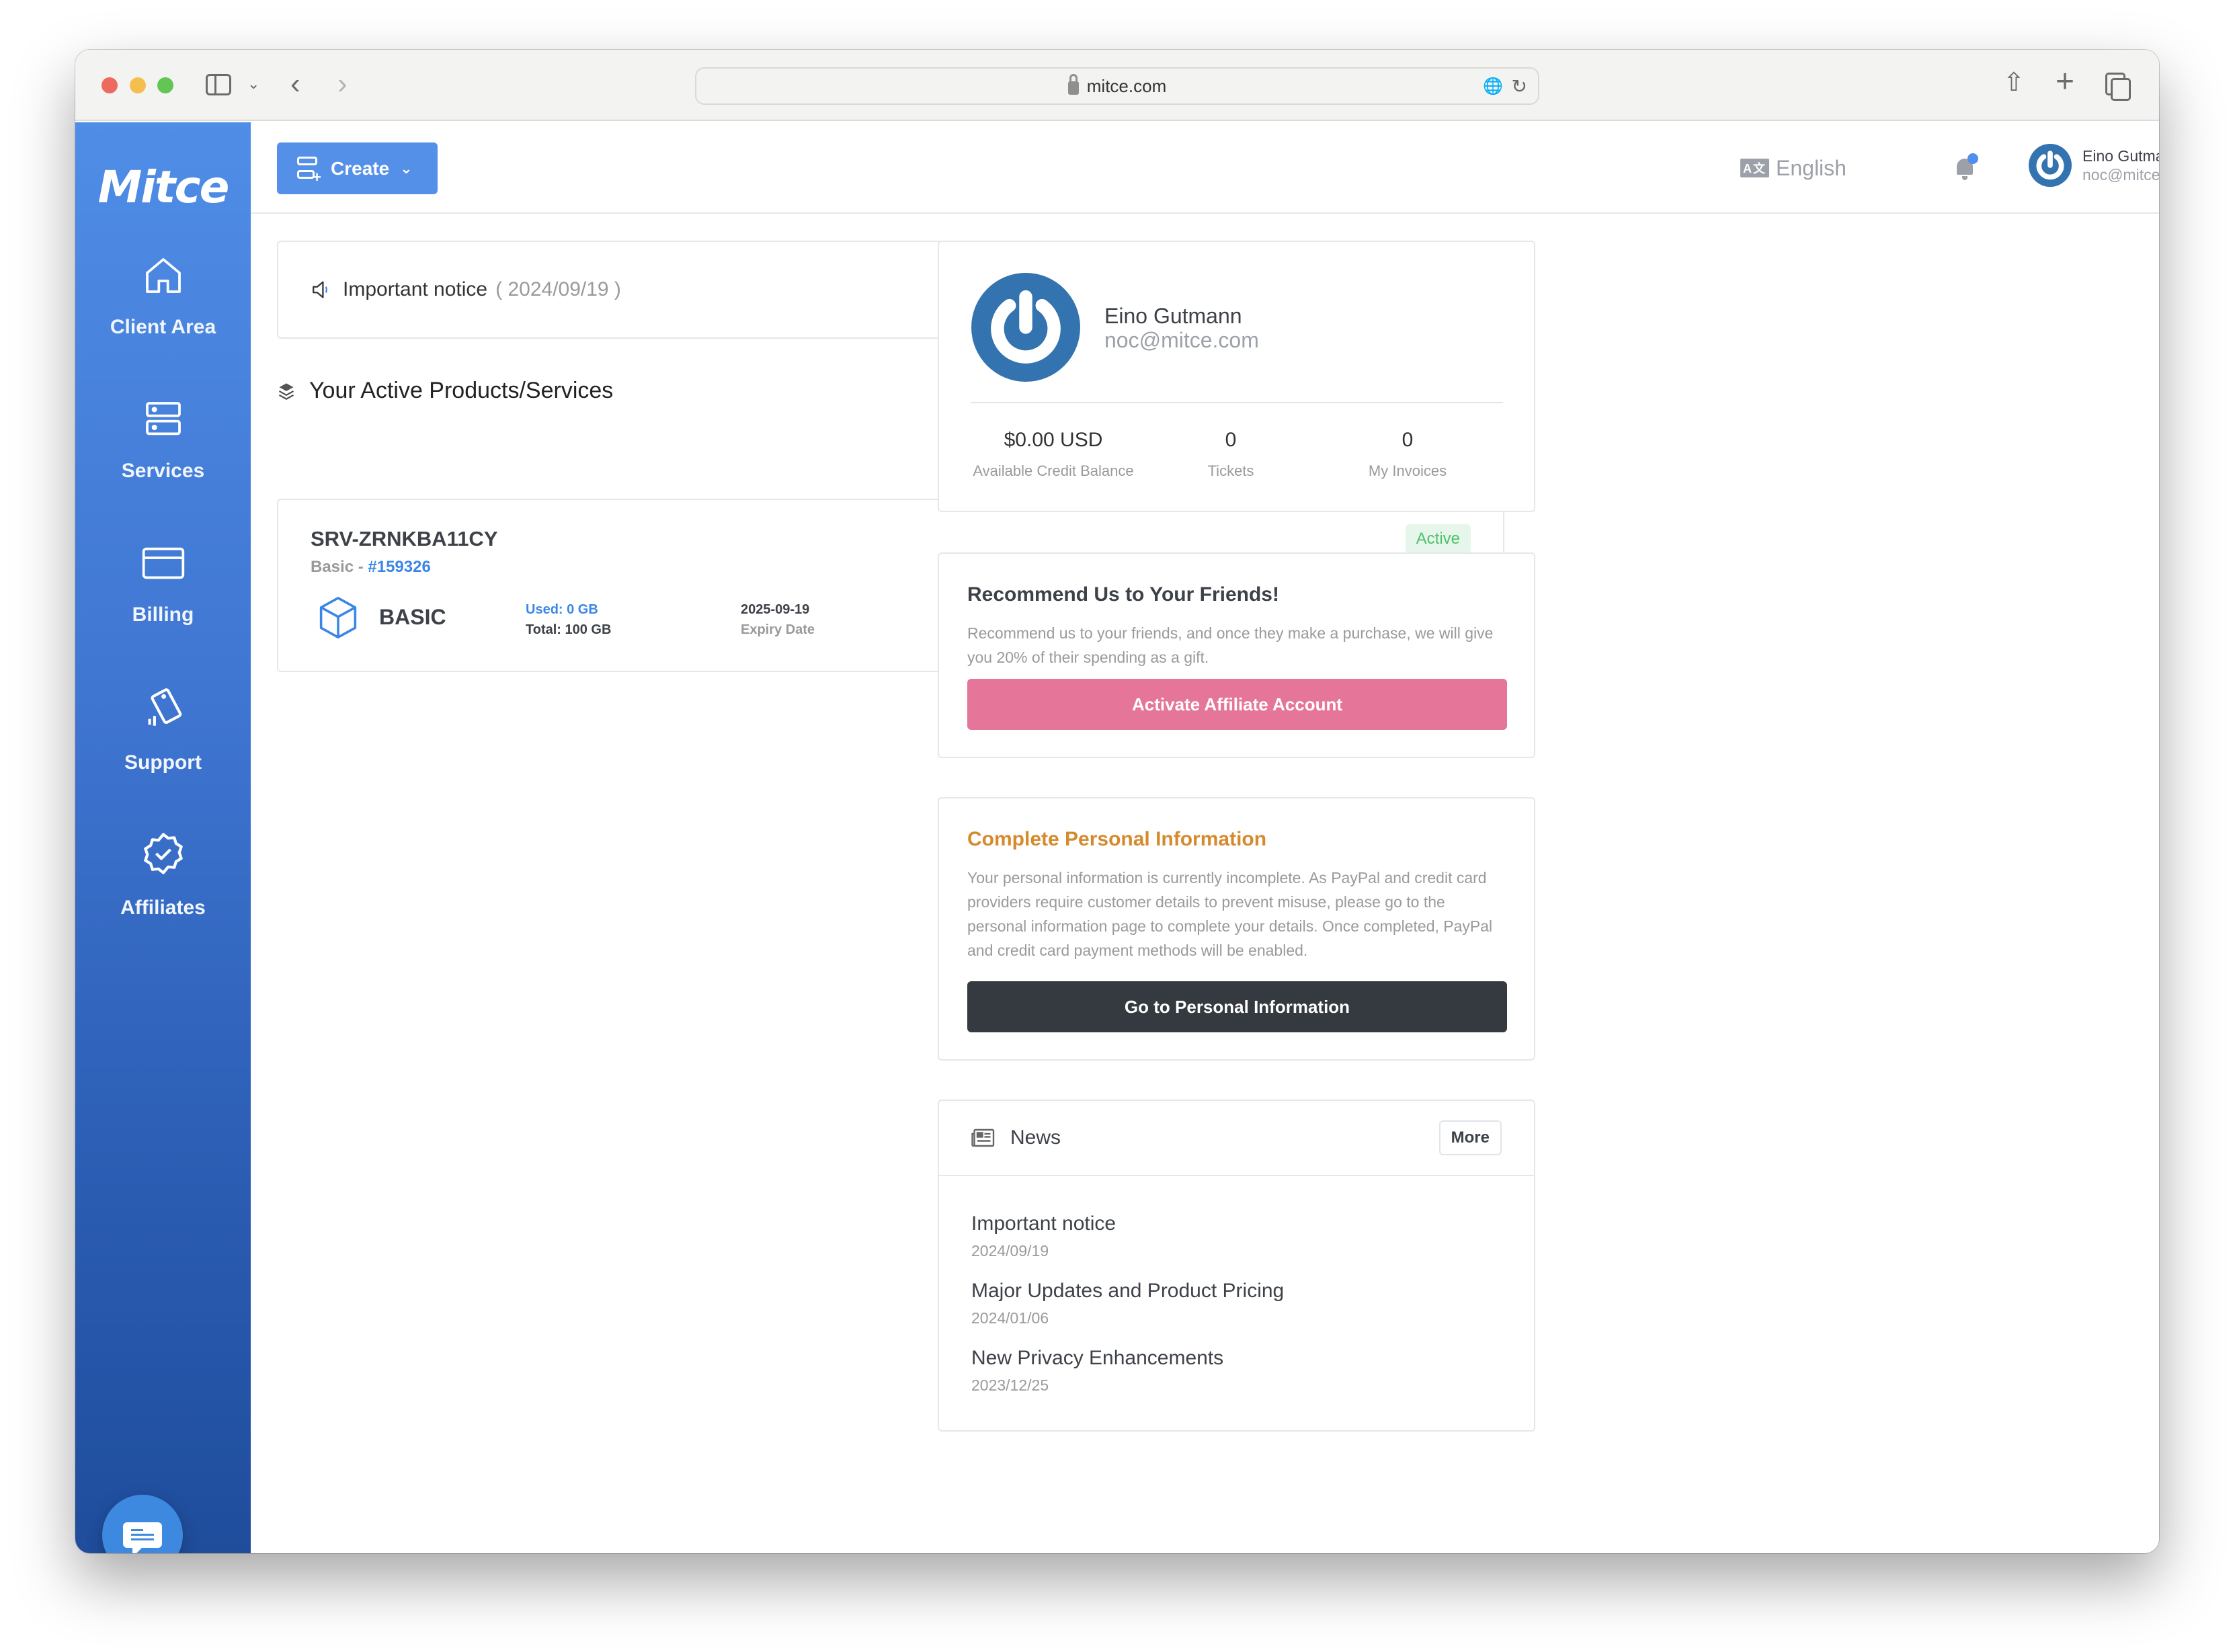 The height and width of the screenshot is (1652, 2233). Describe the element at coordinates (163, 296) in the screenshot. I see `sidebar-item-client-area: Client Area` at that location.